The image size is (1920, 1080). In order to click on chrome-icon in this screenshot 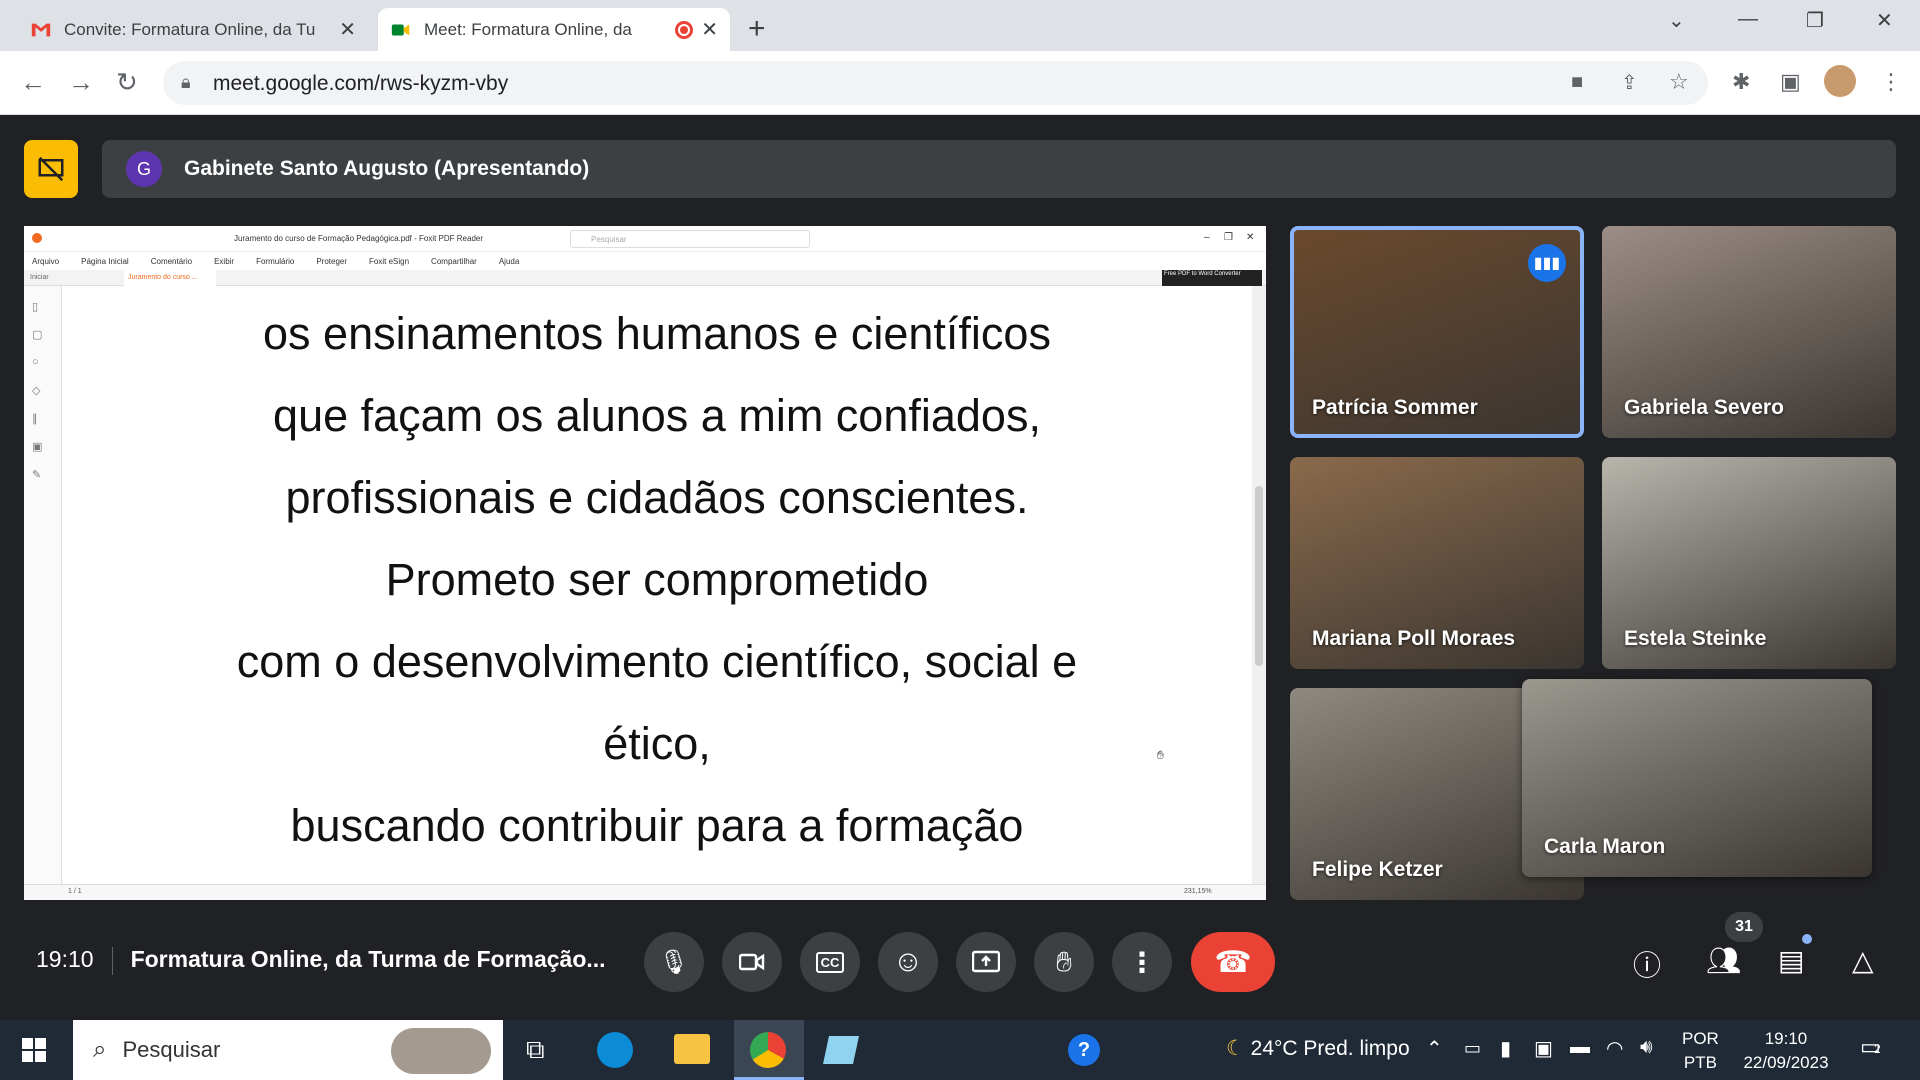, I will do `click(768, 1050)`.